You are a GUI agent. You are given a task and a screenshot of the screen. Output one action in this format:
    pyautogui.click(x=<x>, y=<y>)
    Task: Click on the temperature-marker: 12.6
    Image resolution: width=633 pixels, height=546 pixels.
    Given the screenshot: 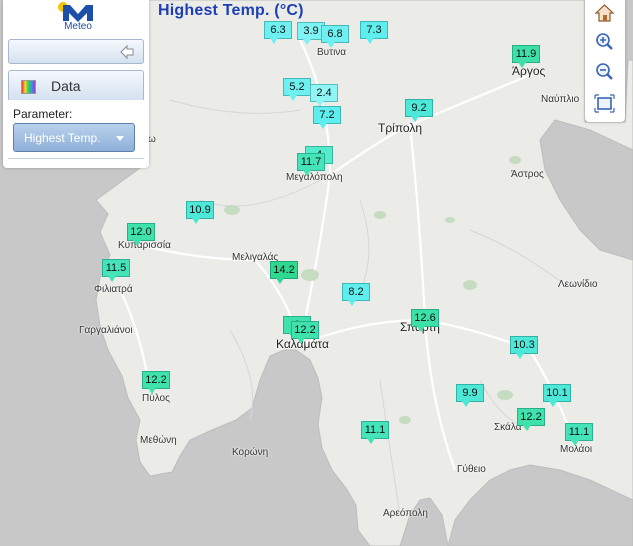 What is the action you would take?
    pyautogui.click(x=425, y=320)
    